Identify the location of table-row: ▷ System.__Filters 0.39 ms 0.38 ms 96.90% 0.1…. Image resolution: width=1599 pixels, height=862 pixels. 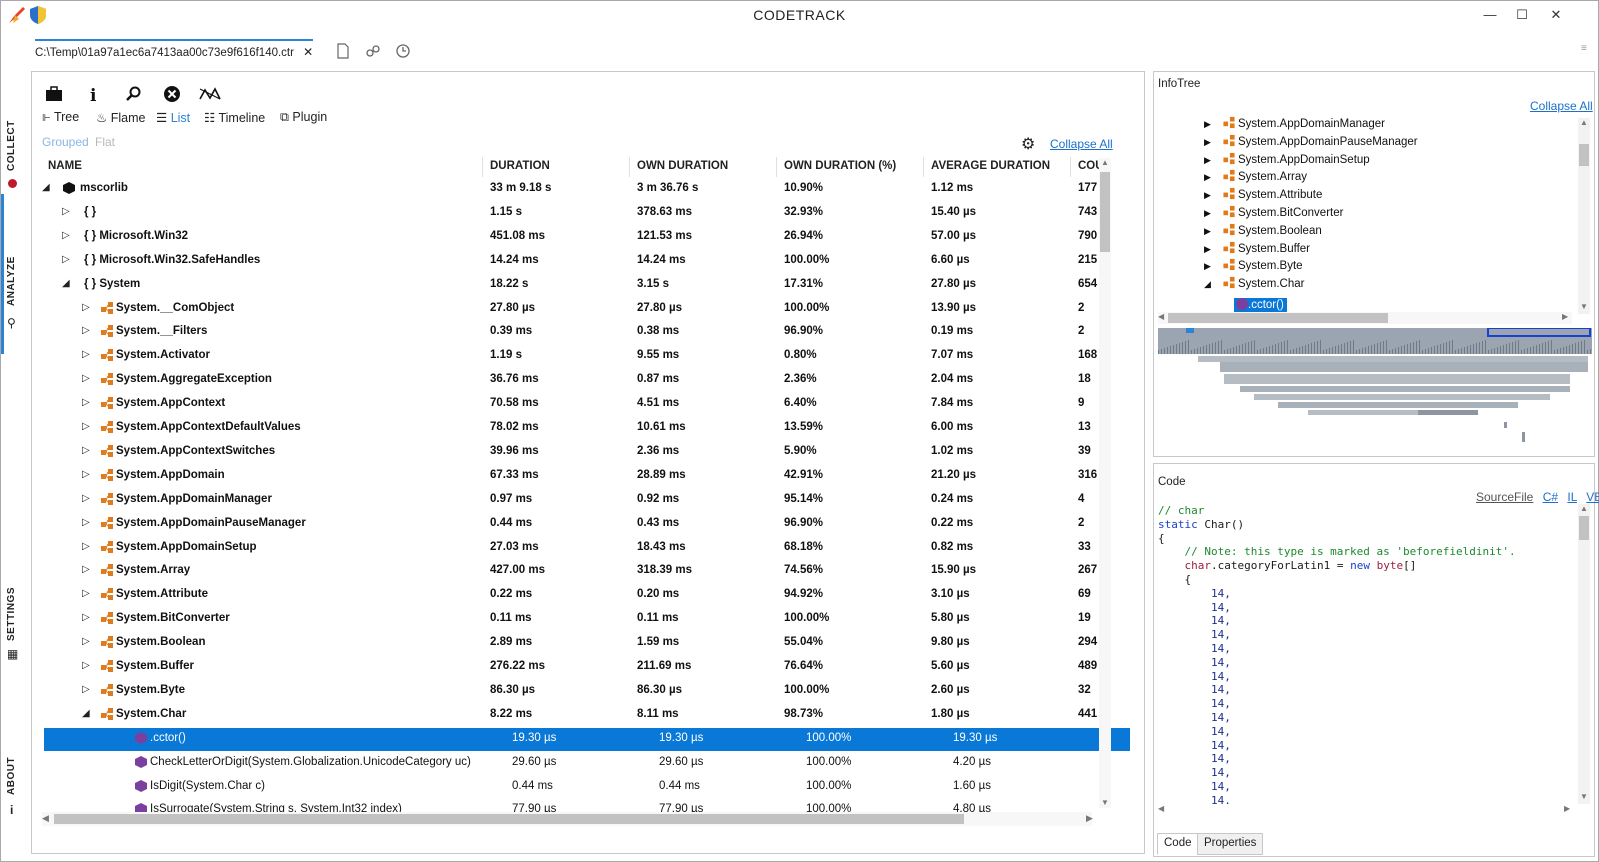
(587, 332).